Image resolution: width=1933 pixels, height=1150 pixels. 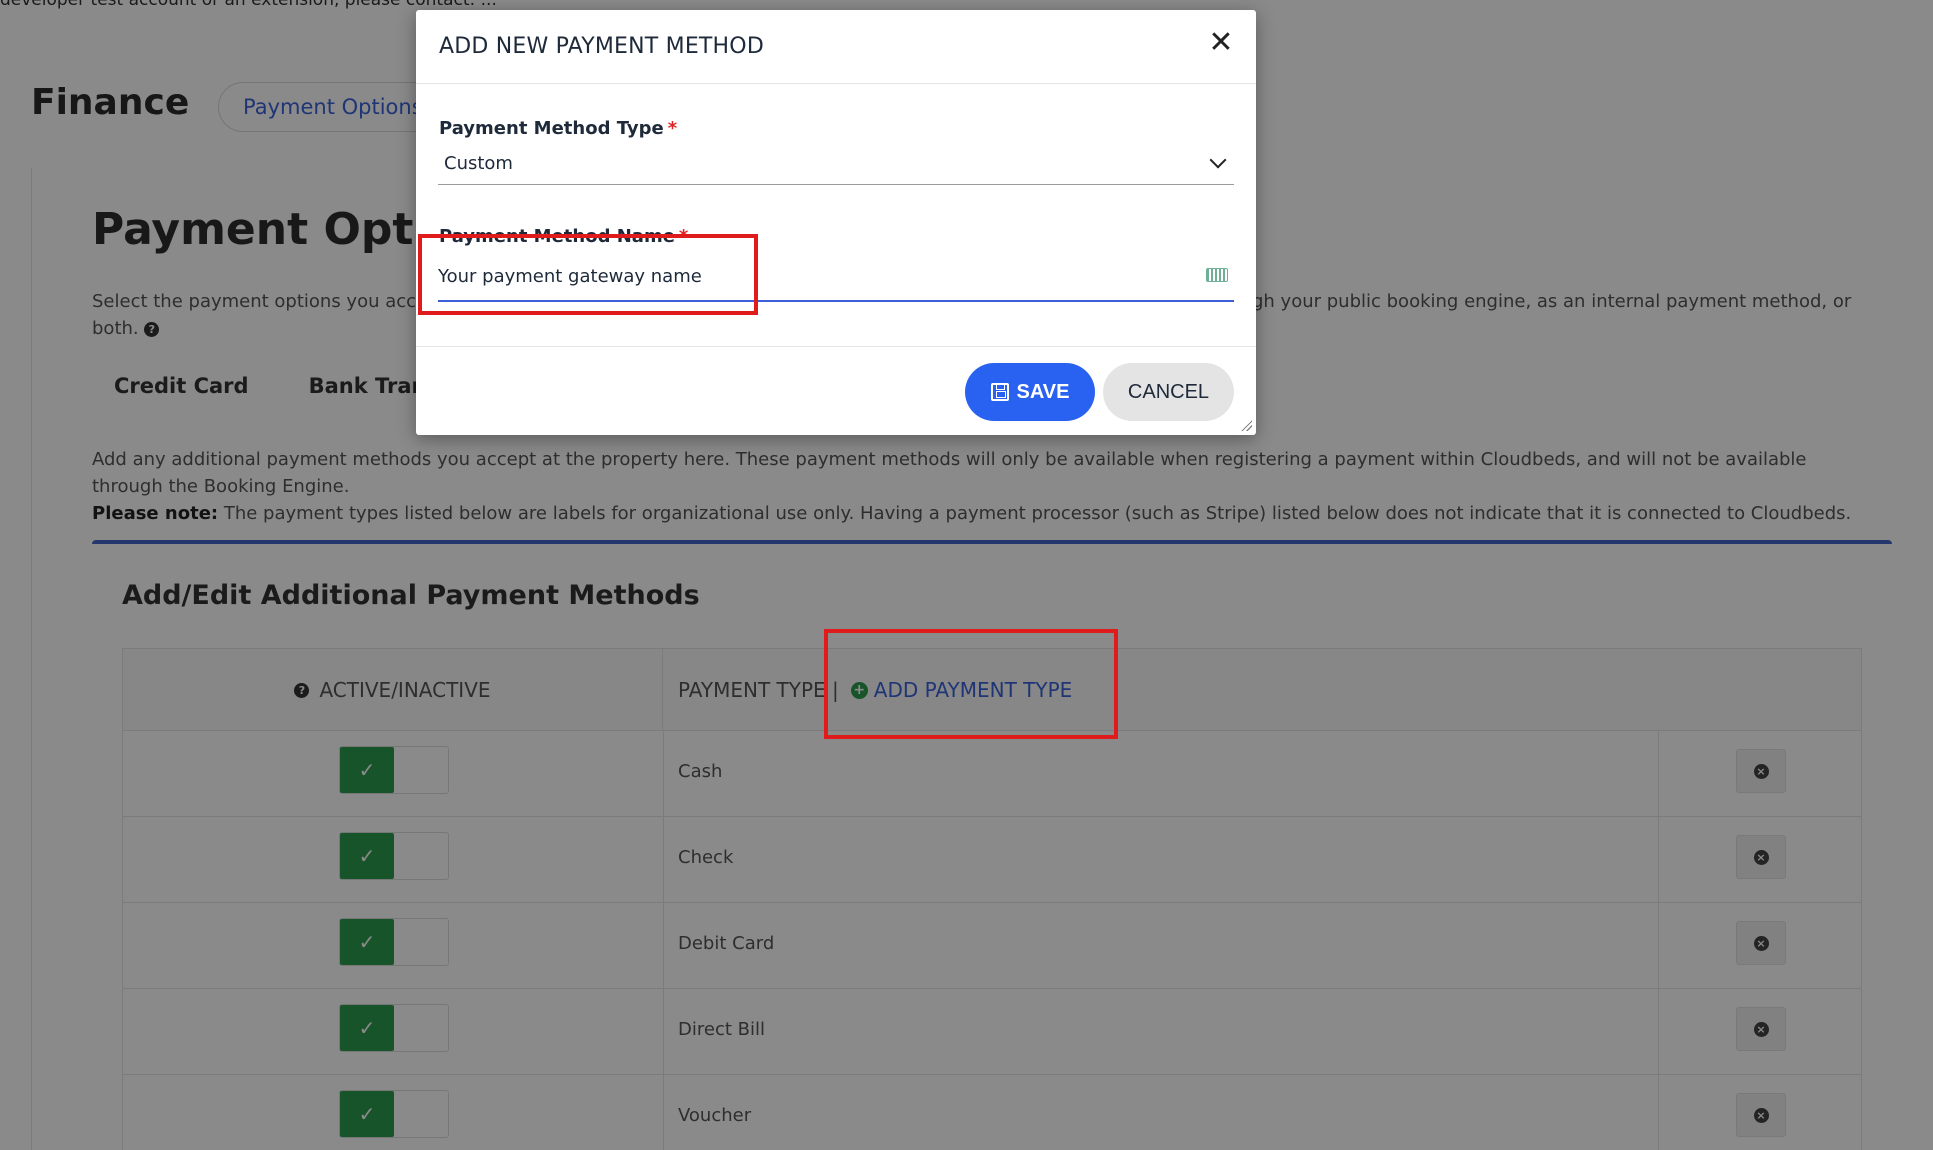 I want to click on selected-type-value: Custom, so click(x=478, y=163).